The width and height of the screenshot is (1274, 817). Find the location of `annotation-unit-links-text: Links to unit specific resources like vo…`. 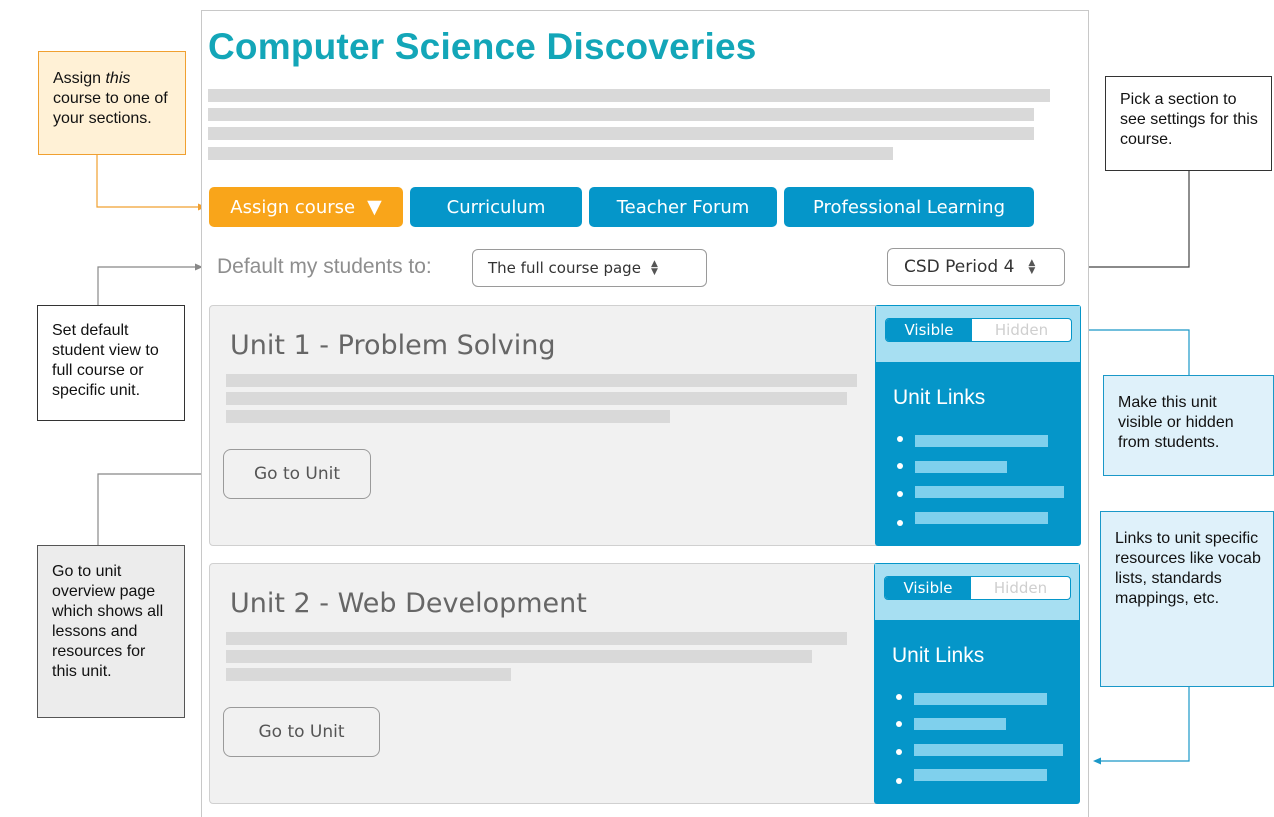

annotation-unit-links-text: Links to unit specific resources like vo… is located at coordinates (1188, 568).